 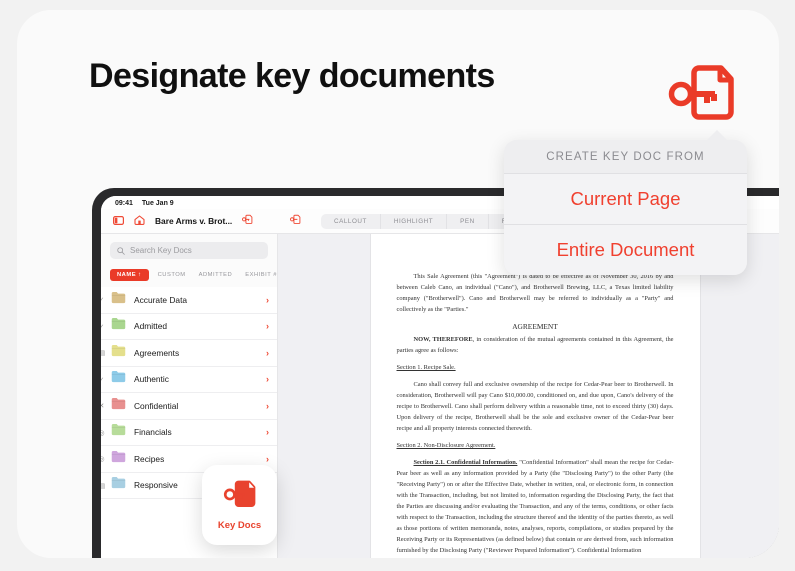 What do you see at coordinates (239, 525) in the screenshot?
I see `key-docs-label: Key Docs` at bounding box center [239, 525].